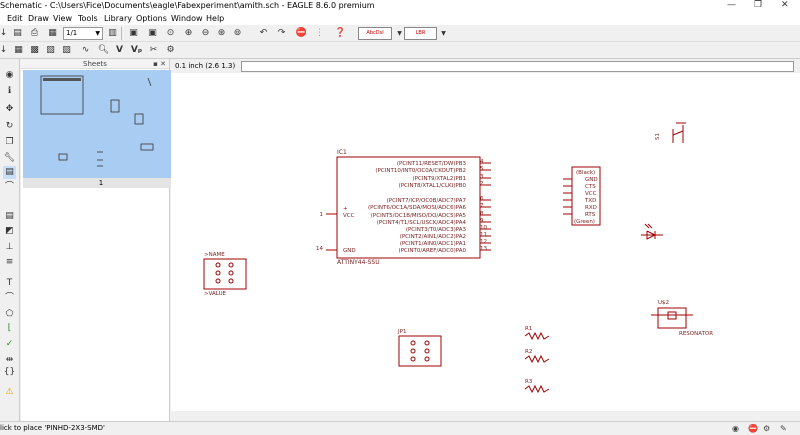  I want to click on ic1-pin-label: (PCINT9/XTAL2)PB1, so click(439, 179).